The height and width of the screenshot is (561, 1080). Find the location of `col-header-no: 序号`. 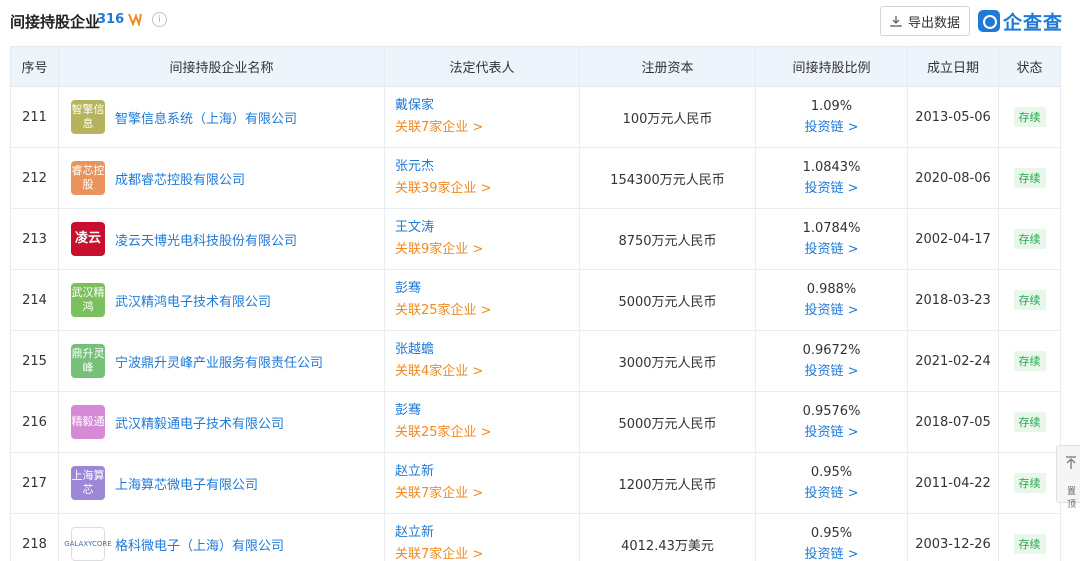

col-header-no: 序号 is located at coordinates (34, 66).